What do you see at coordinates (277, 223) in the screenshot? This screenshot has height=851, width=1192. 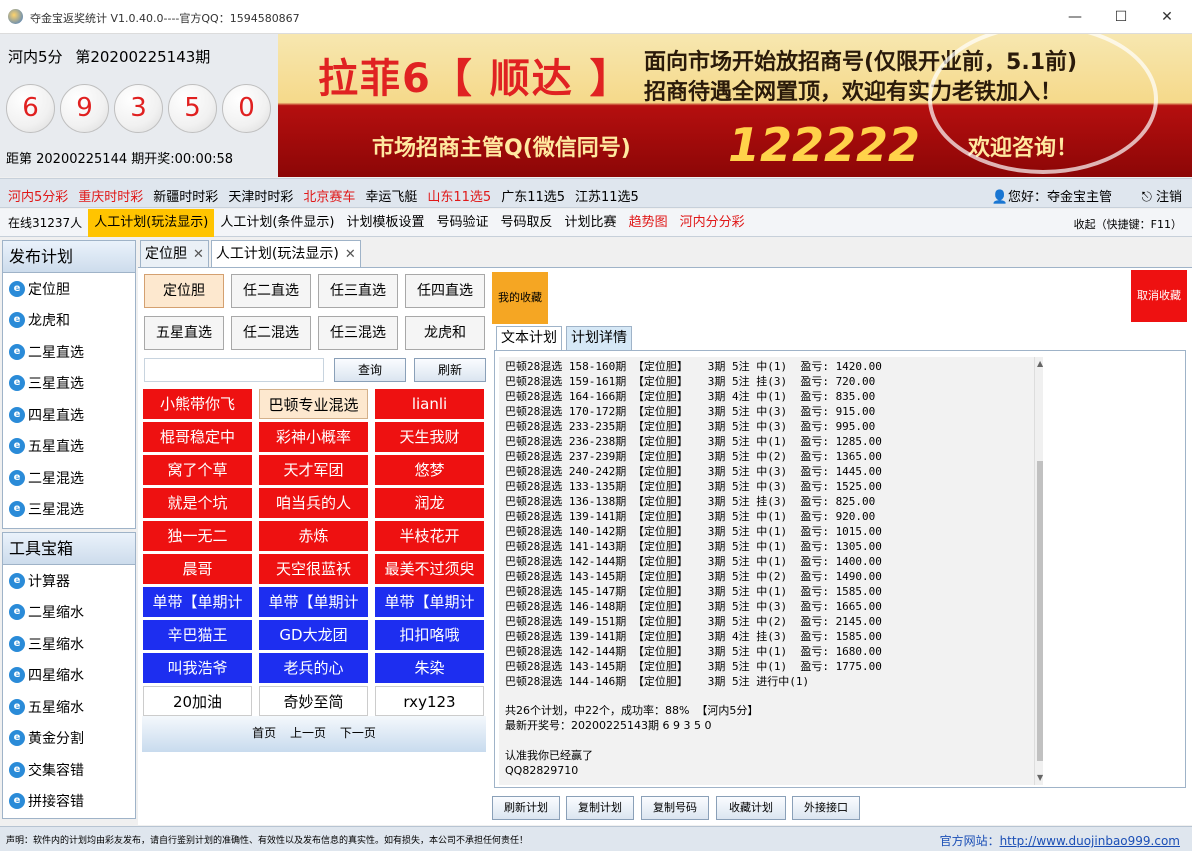 I see `menu-item-2: 人工计划(条件显示)` at bounding box center [277, 223].